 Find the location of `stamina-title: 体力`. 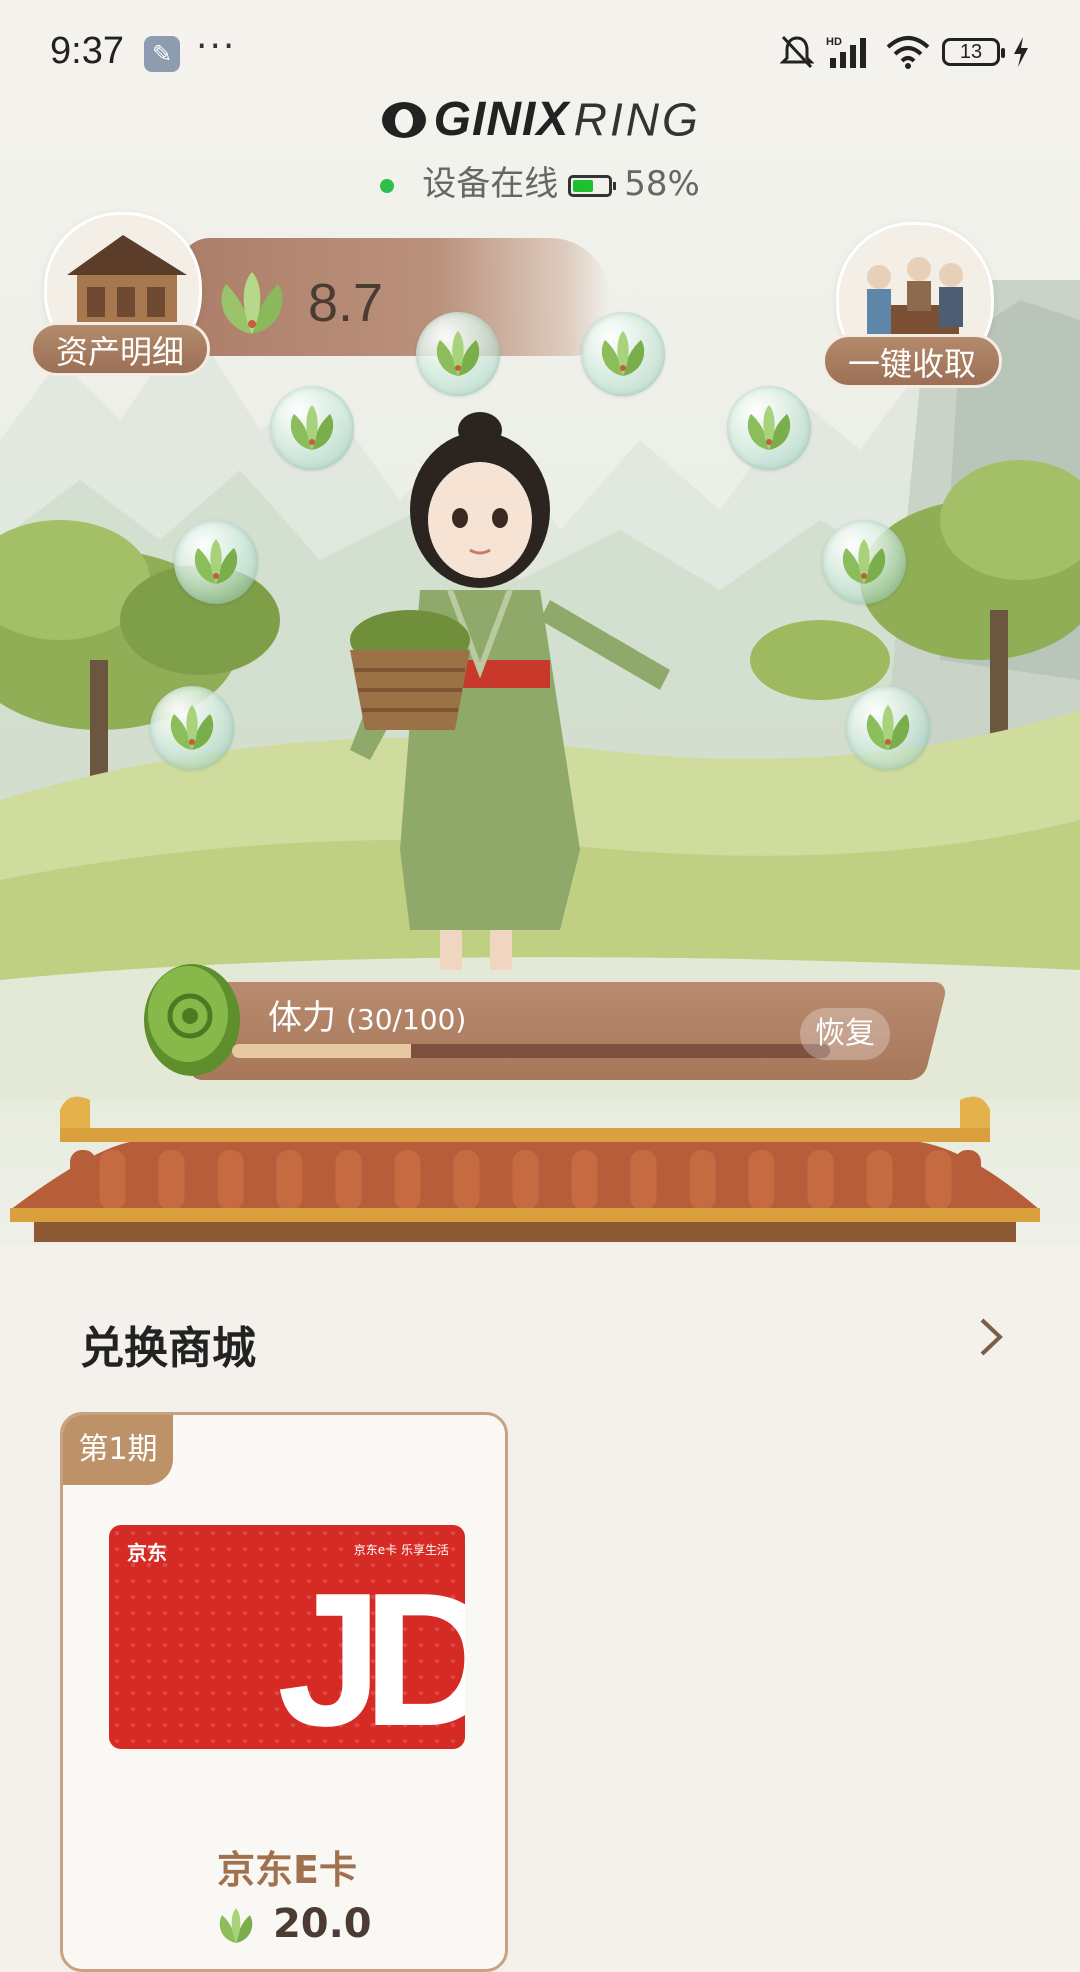

stamina-title: 体力 is located at coordinates (302, 1018).